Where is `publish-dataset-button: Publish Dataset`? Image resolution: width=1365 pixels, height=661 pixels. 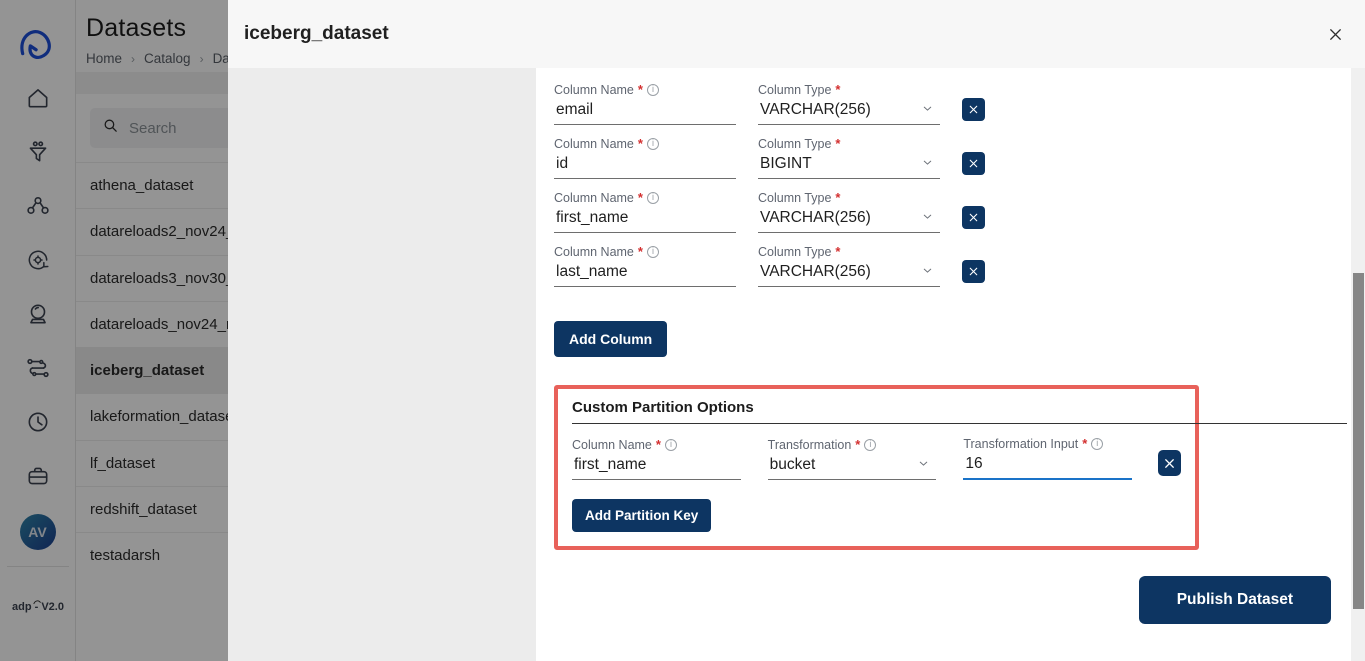 publish-dataset-button: Publish Dataset is located at coordinates (1234, 600).